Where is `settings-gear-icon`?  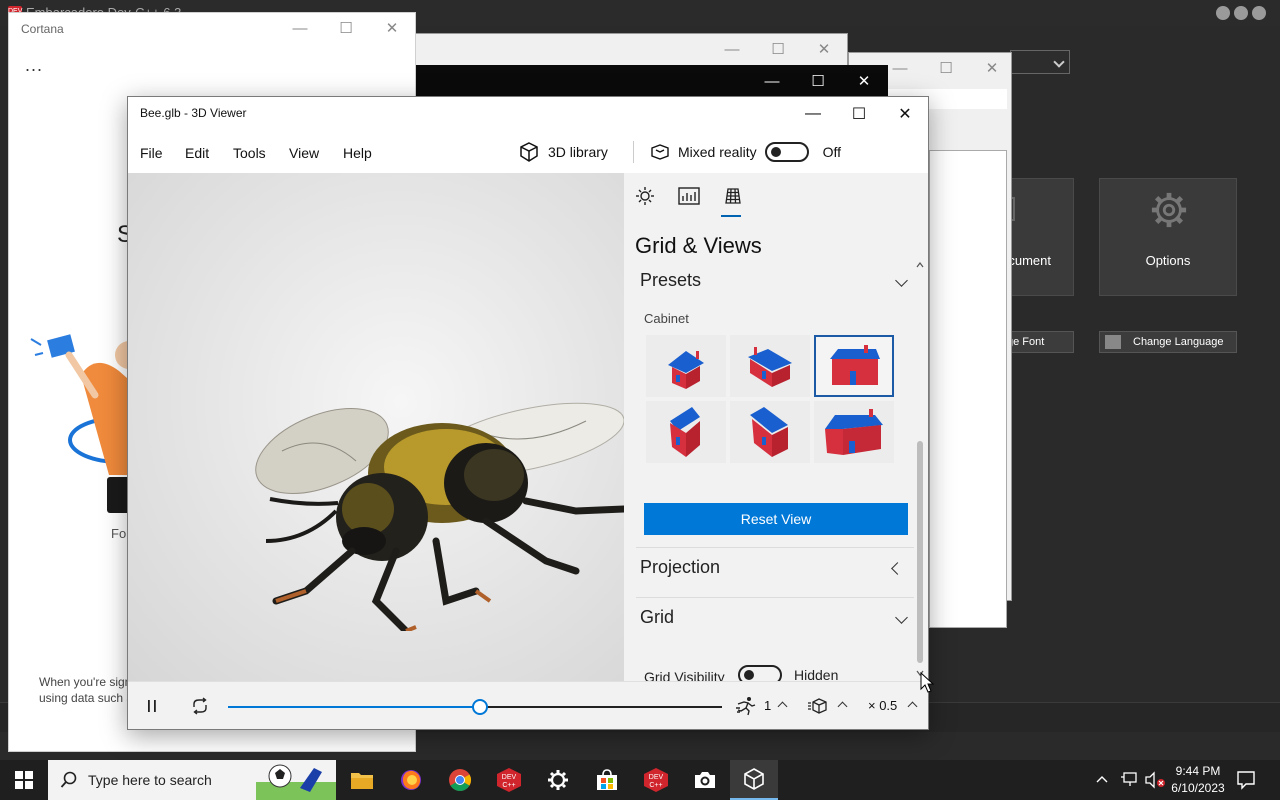
settings-gear-icon is located at coordinates (558, 780).